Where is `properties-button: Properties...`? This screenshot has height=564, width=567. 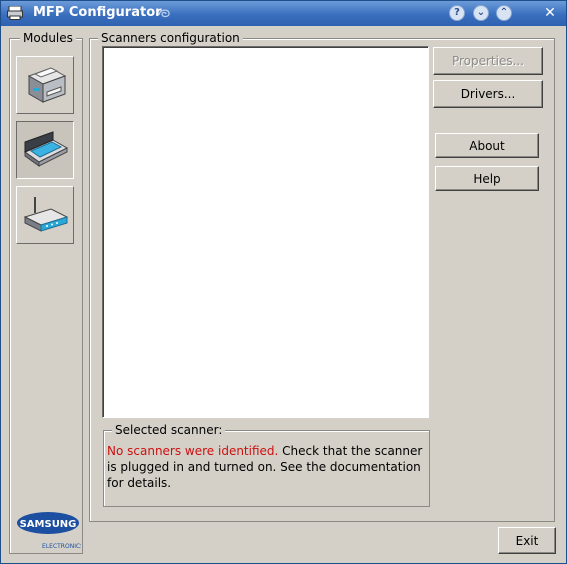
properties-button: Properties... is located at coordinates (488, 61).